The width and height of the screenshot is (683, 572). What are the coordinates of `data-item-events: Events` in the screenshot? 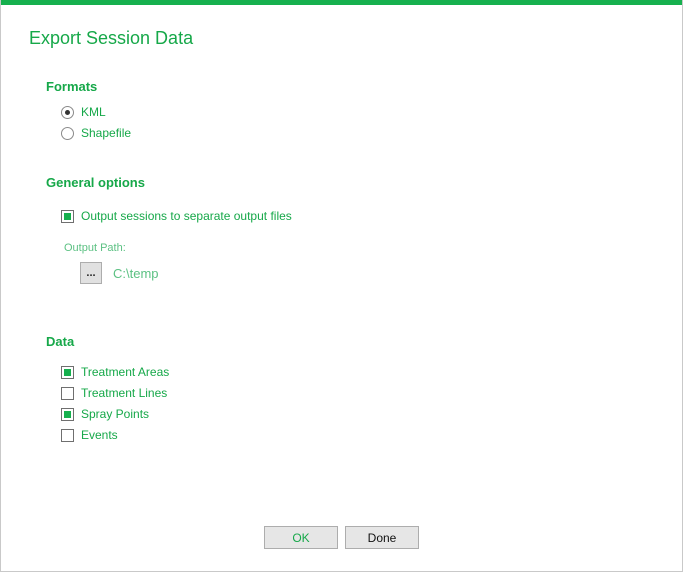 It's located at (89, 435).